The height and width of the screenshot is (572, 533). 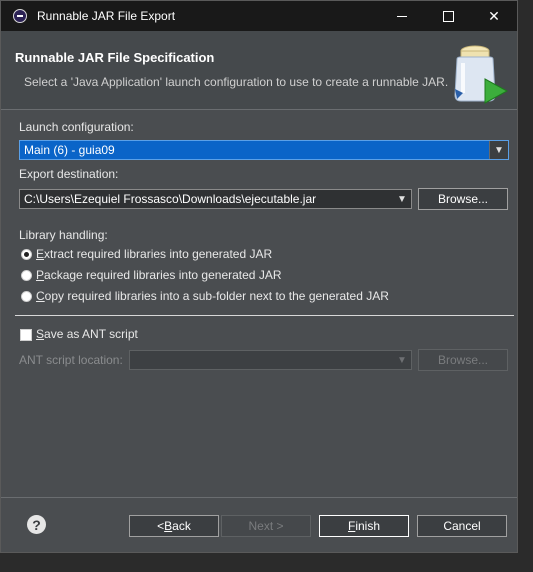 I want to click on ant-location-label: ANT script location:, so click(x=71, y=360).